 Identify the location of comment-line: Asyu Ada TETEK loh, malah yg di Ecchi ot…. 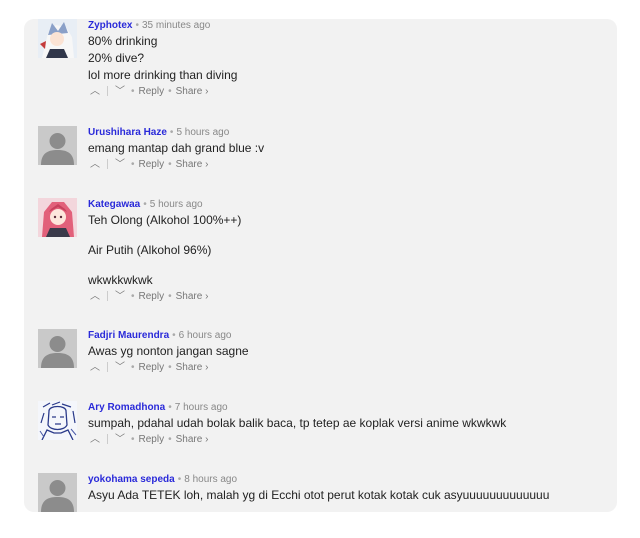
(319, 495).